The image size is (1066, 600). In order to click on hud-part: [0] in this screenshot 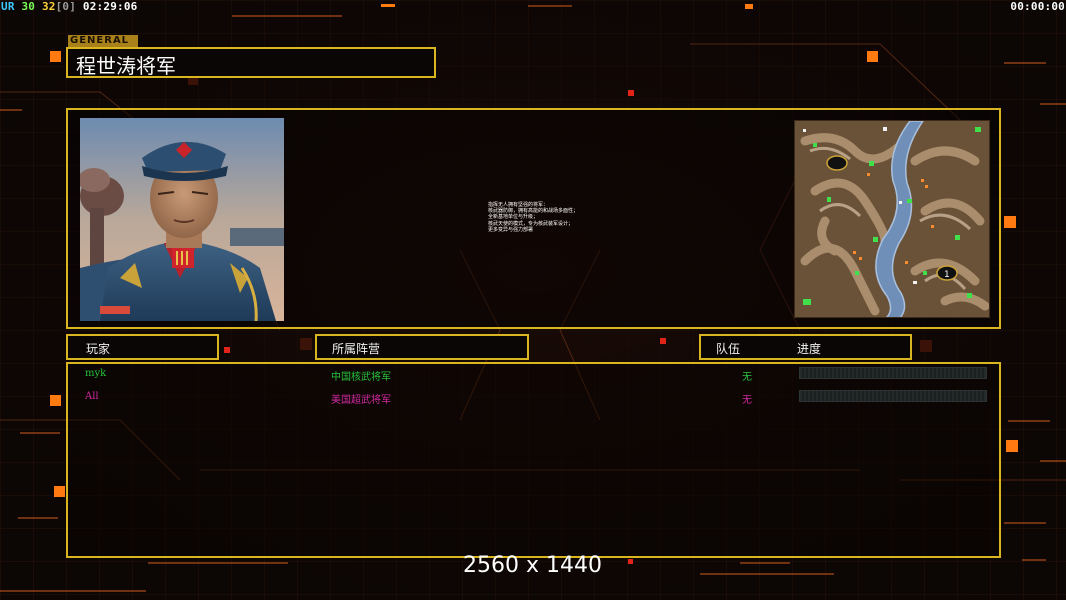, I will do `click(66, 6)`.